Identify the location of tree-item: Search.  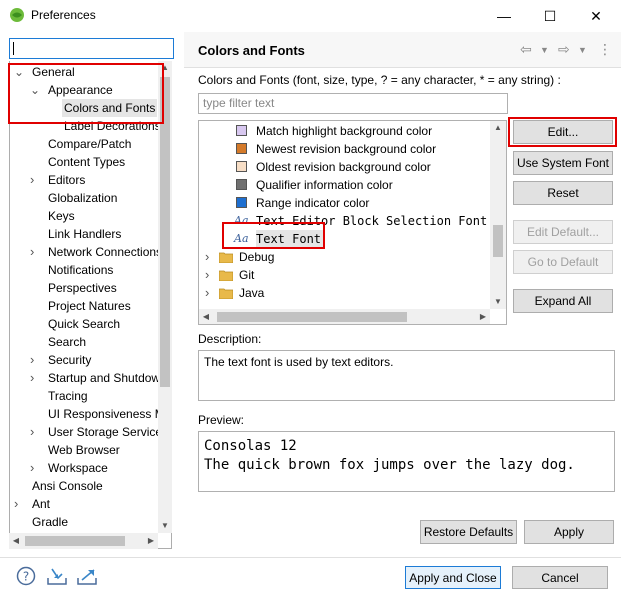
(85, 342).